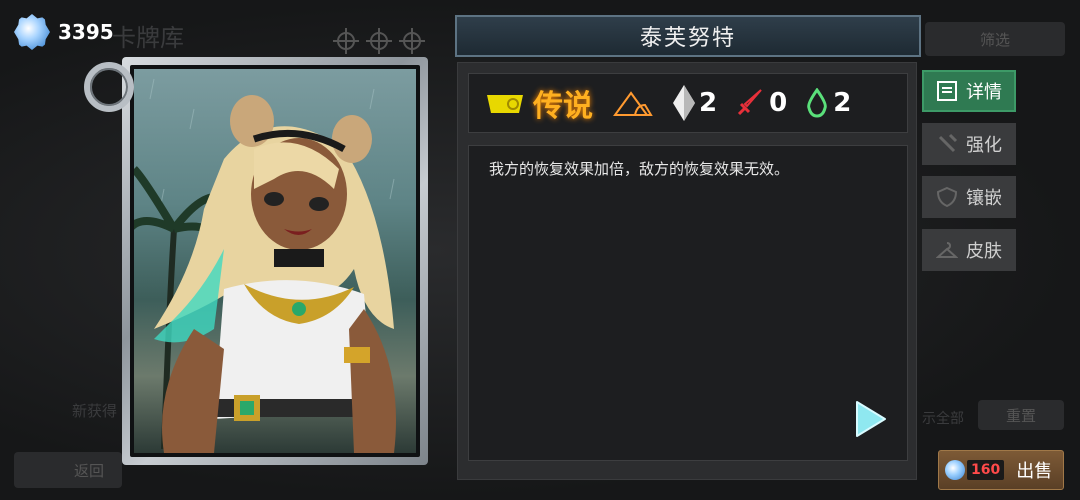 The height and width of the screenshot is (500, 1080). I want to click on enhance-tab: 强化, so click(969, 144).